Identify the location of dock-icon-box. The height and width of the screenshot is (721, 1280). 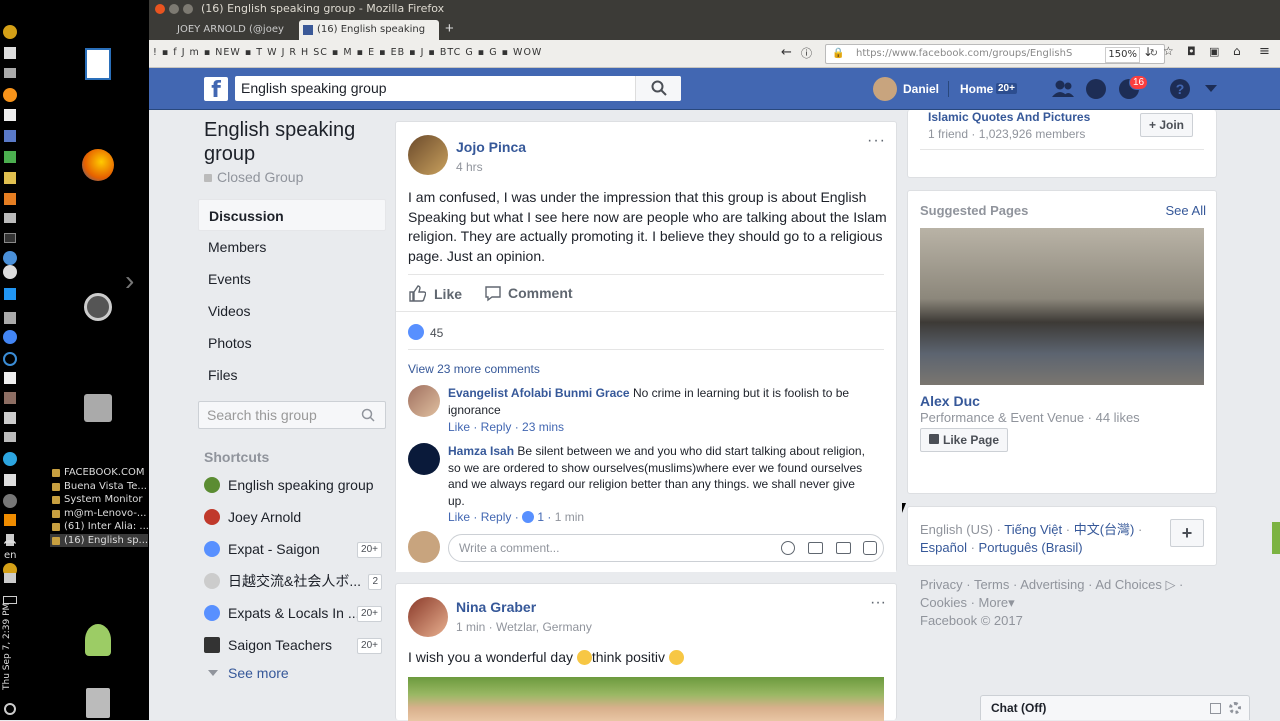
(10, 398).